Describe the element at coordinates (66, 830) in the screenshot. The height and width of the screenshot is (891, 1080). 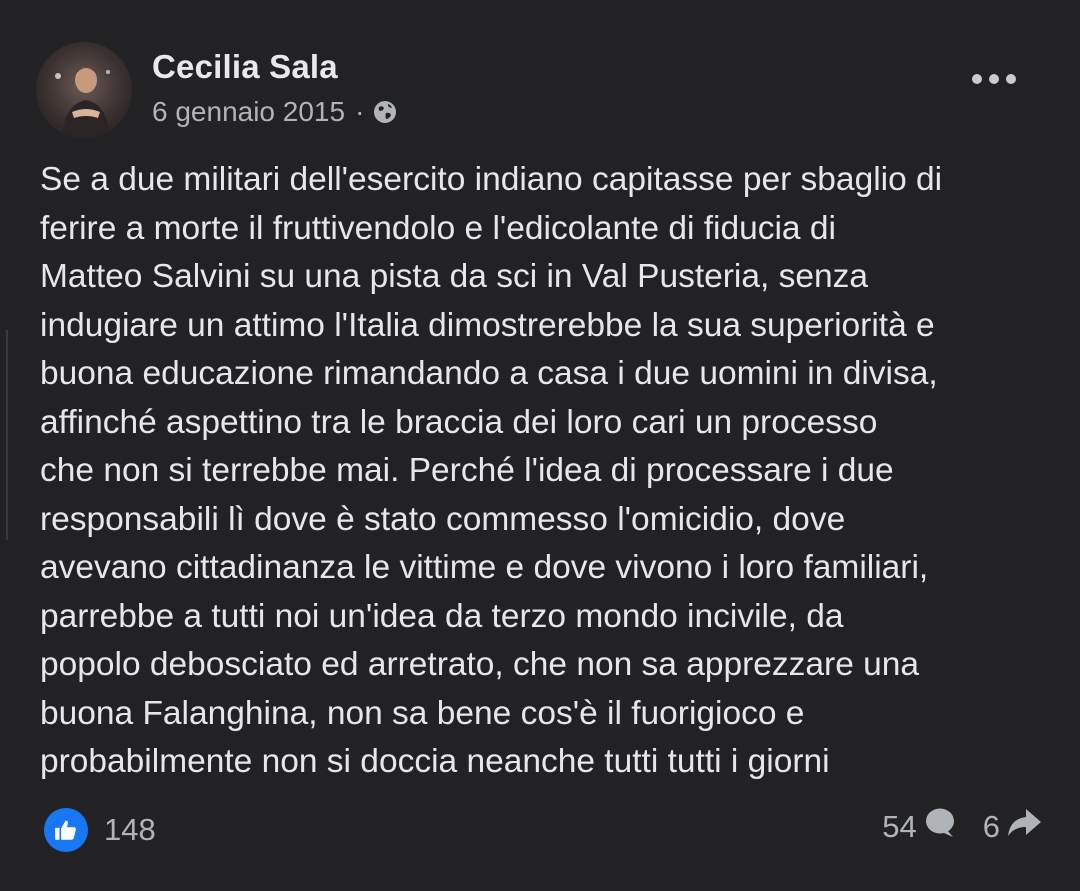
I see `thumbs-up-icon` at that location.